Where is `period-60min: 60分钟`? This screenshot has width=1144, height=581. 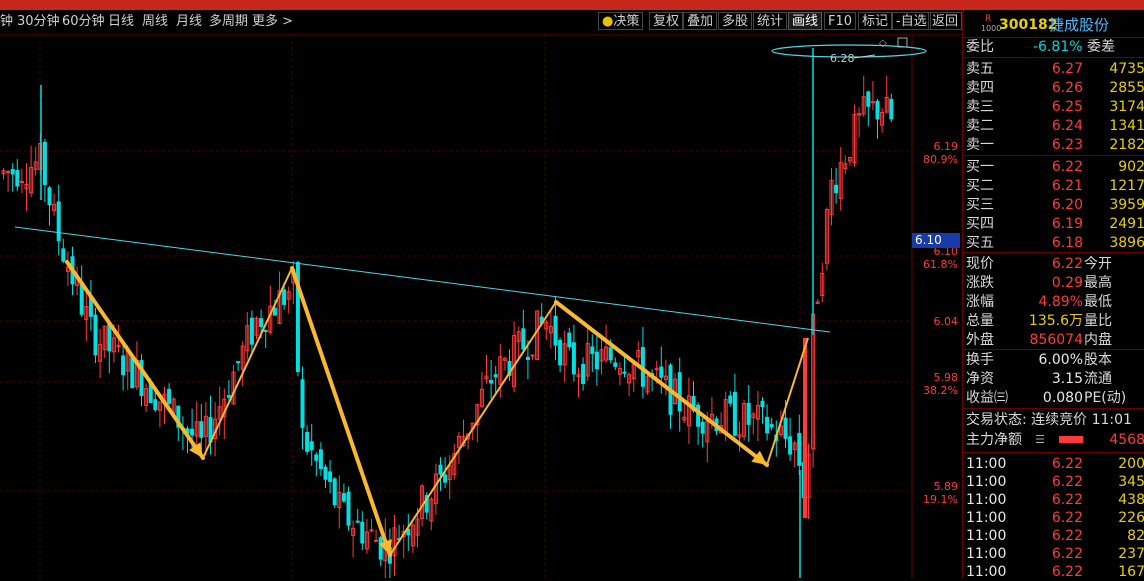 period-60min: 60分钟 is located at coordinates (83, 21).